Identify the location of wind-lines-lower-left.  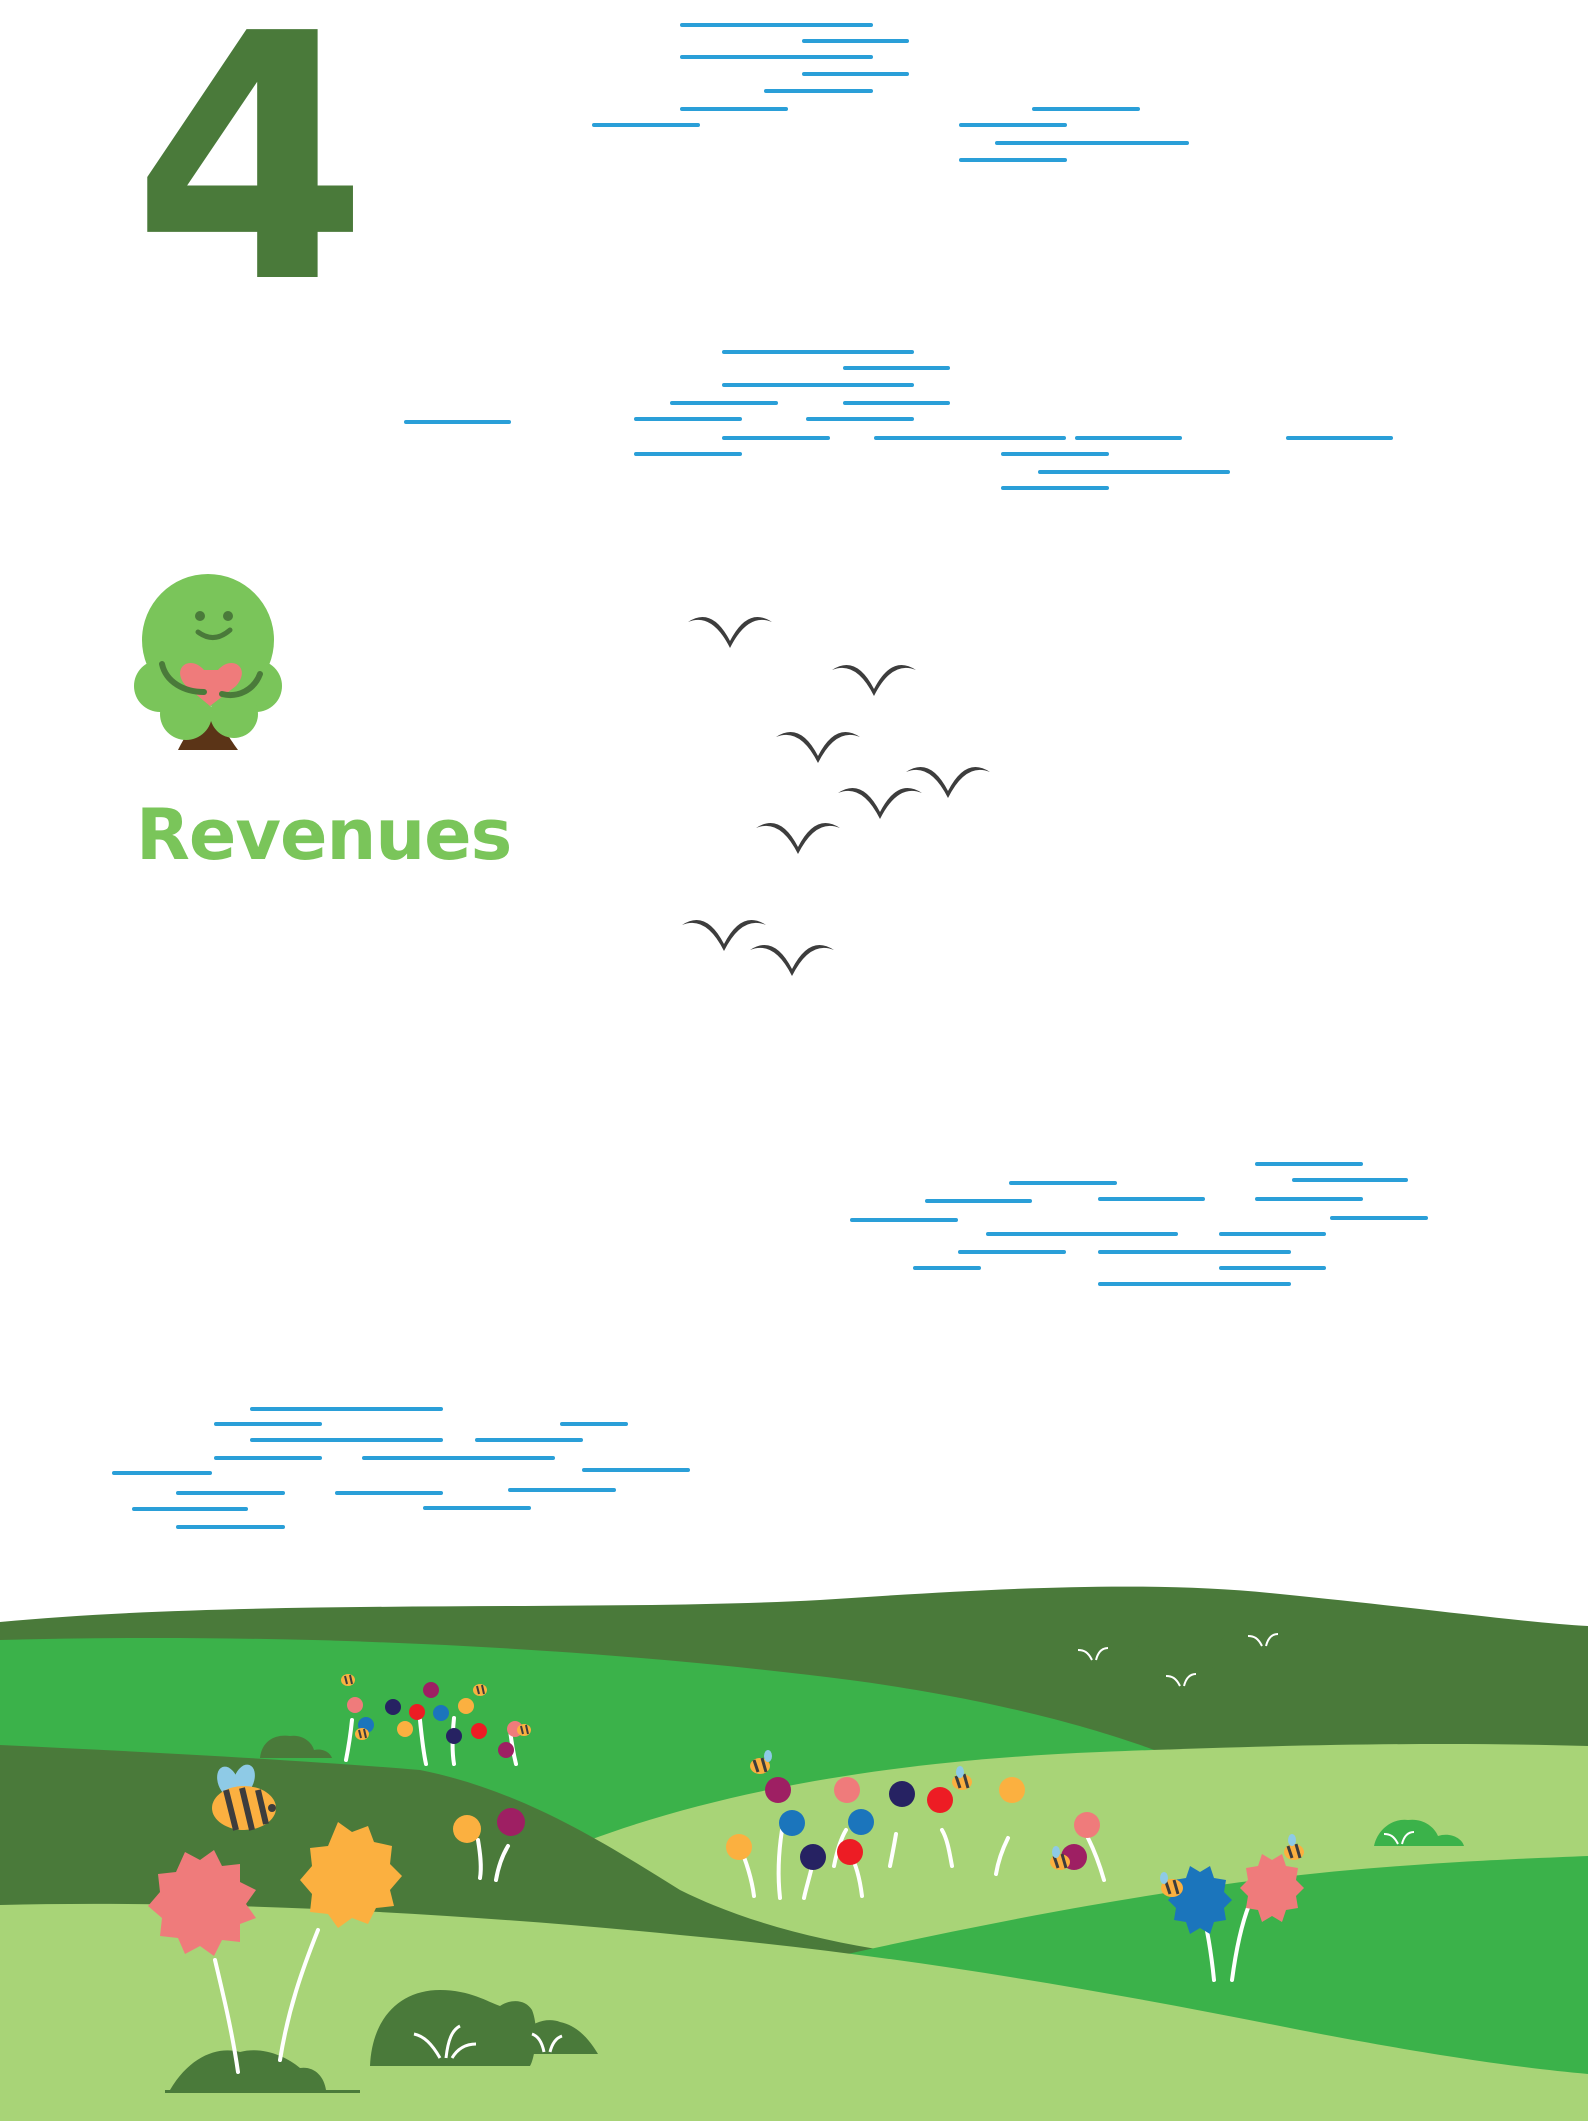
(401, 1468).